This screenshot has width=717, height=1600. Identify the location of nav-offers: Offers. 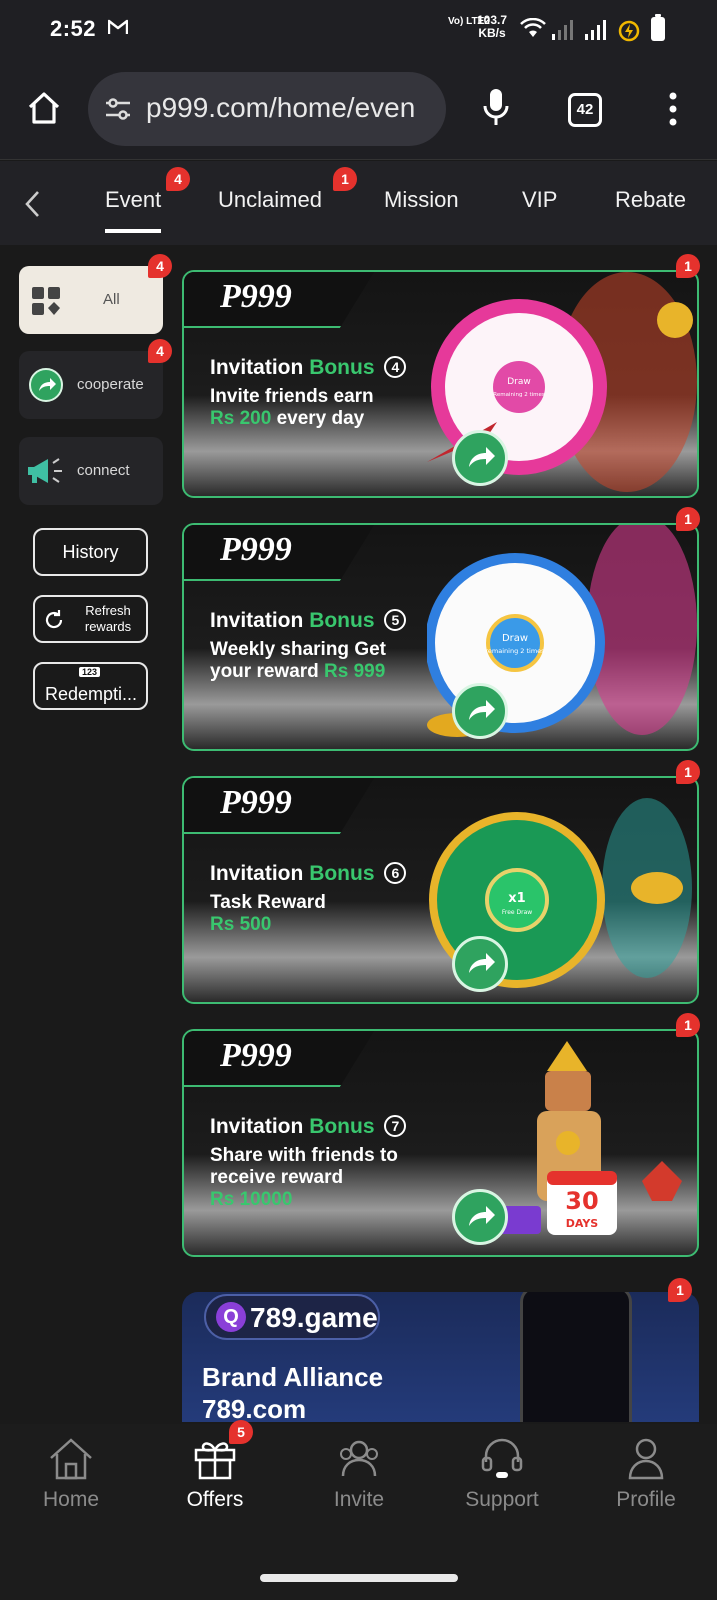
(215, 1474).